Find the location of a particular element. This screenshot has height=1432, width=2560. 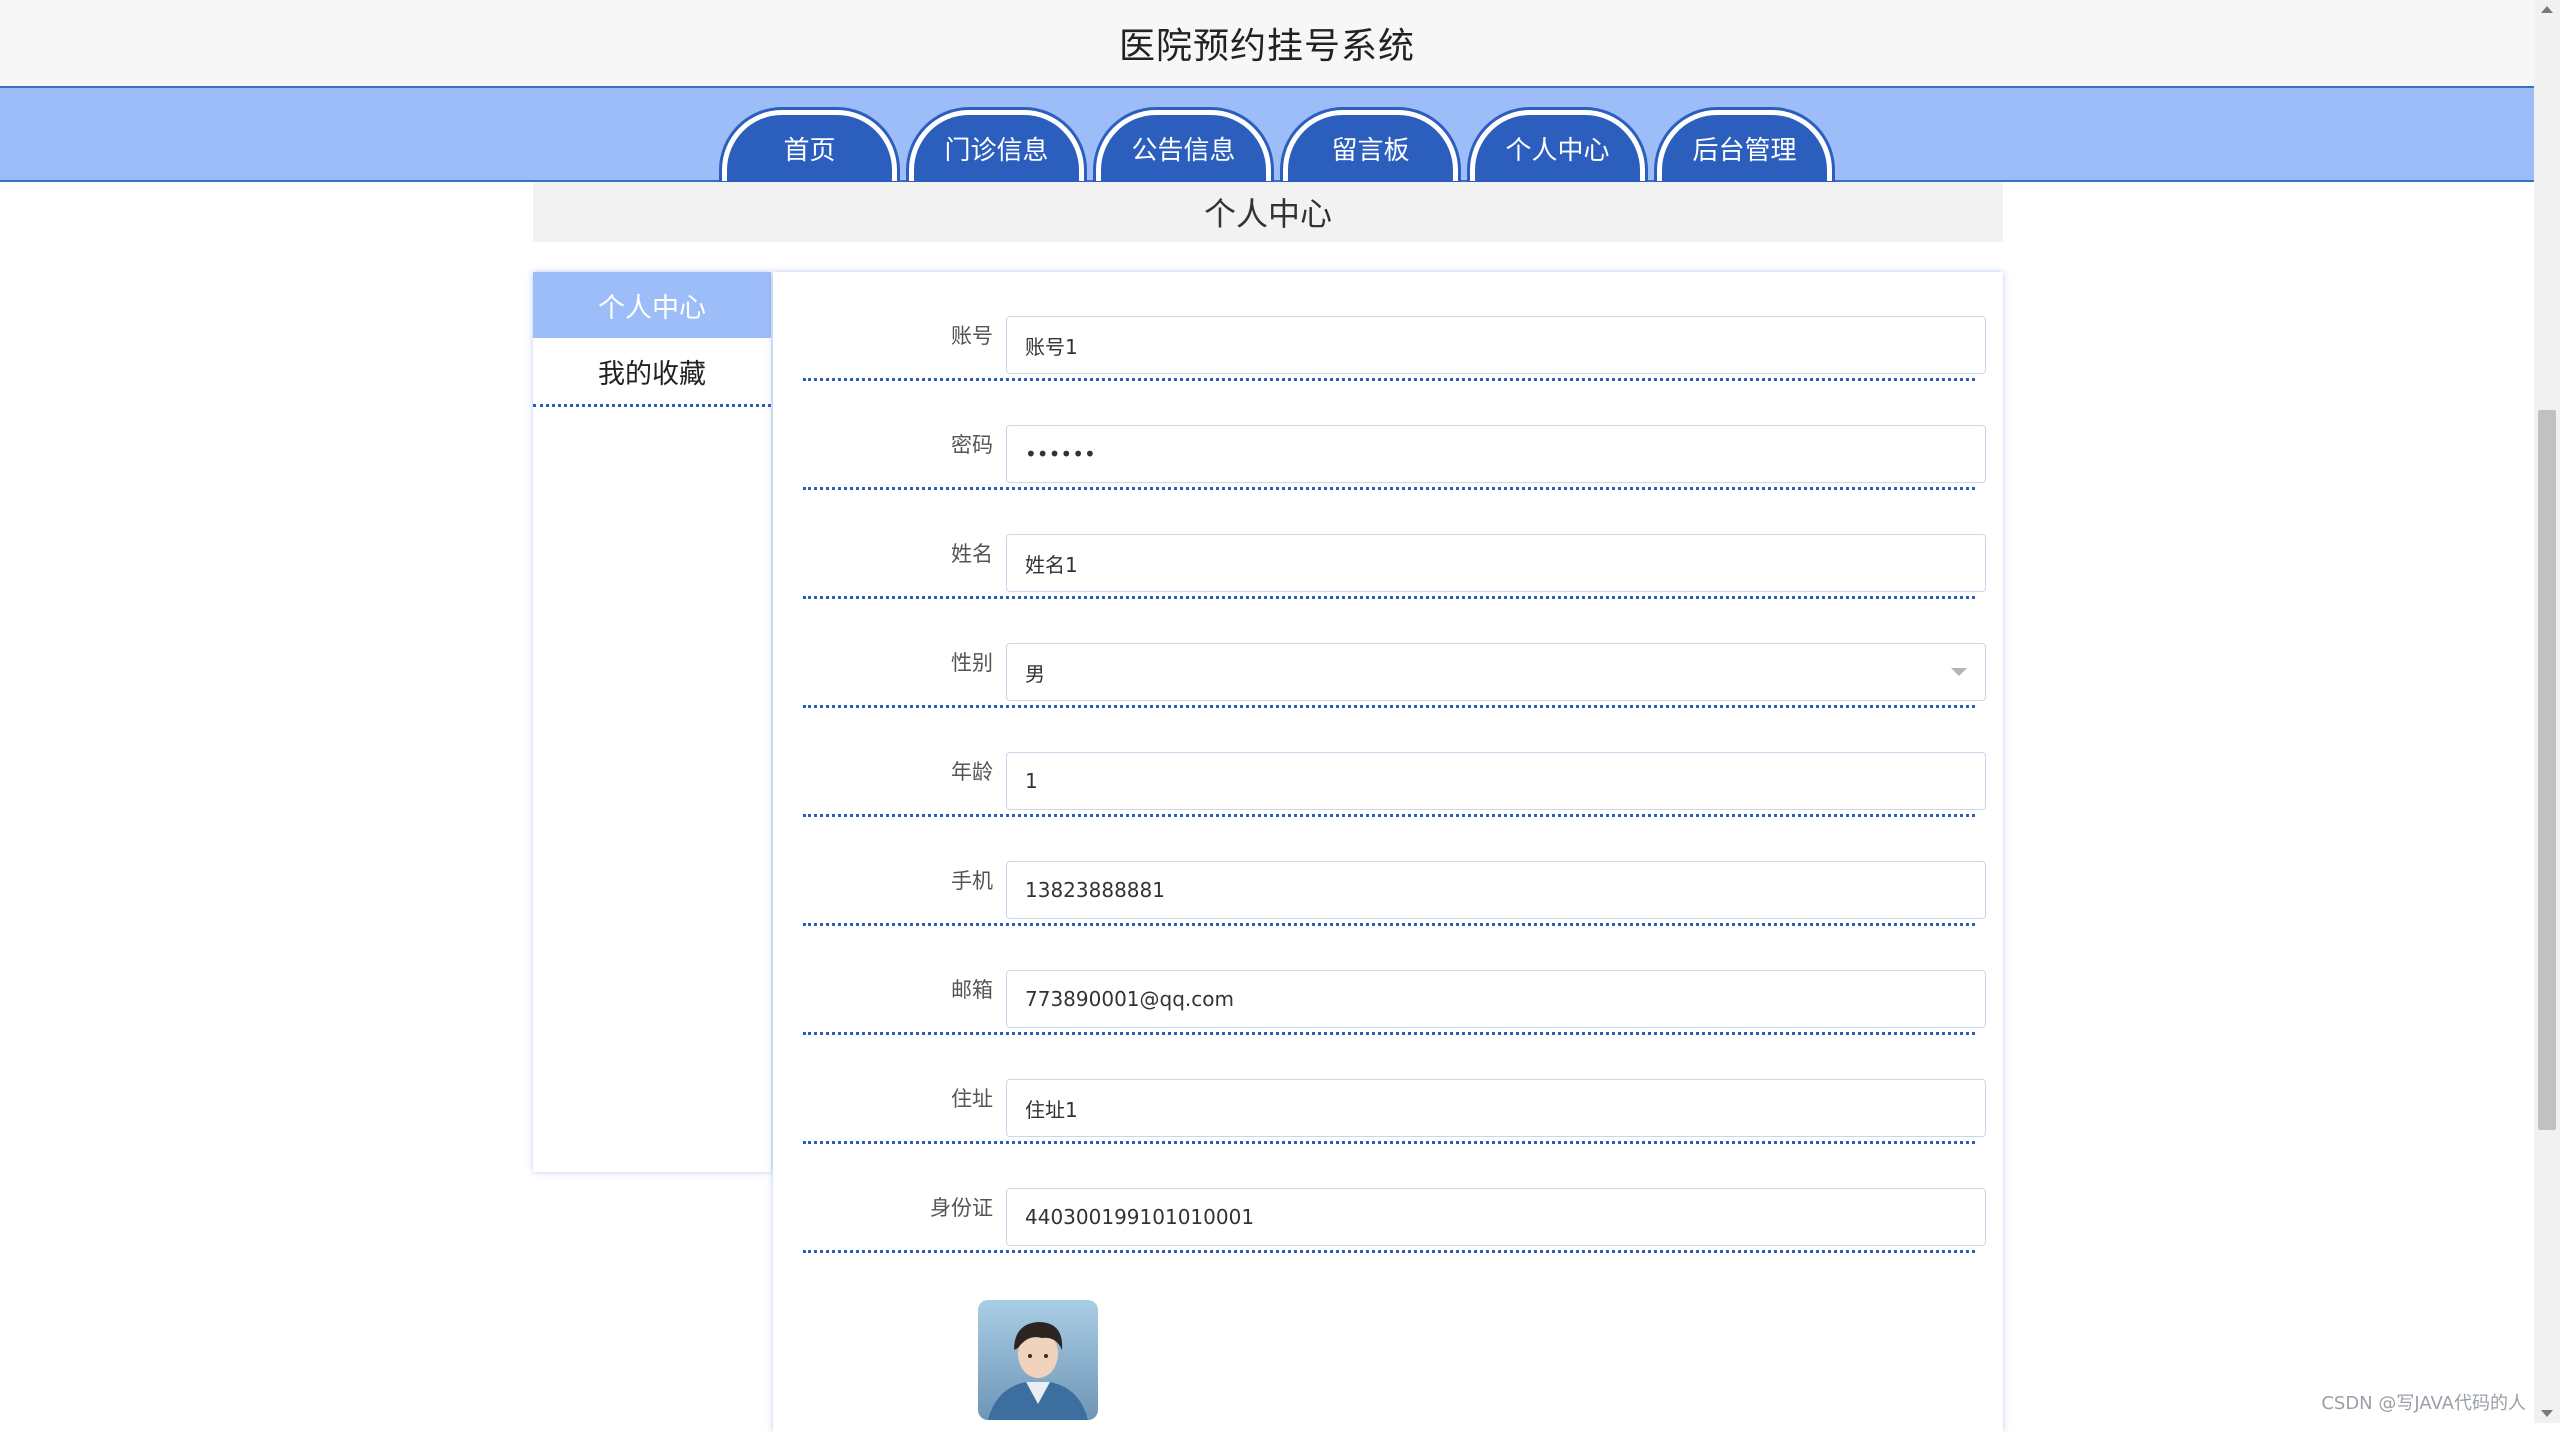

nav-tabs: 首页 门诊信息 公告信息 留言板 个人中心 后台管理 is located at coordinates (1283, 144).